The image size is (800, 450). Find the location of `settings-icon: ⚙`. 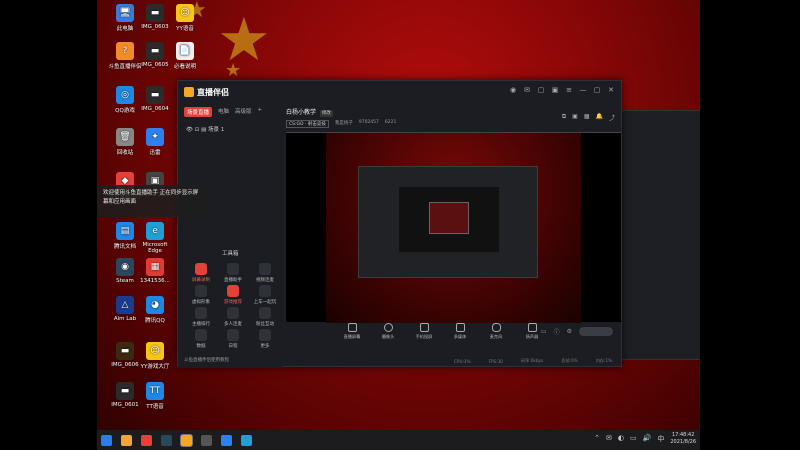

settings-icon: ⚙ is located at coordinates (569, 331).